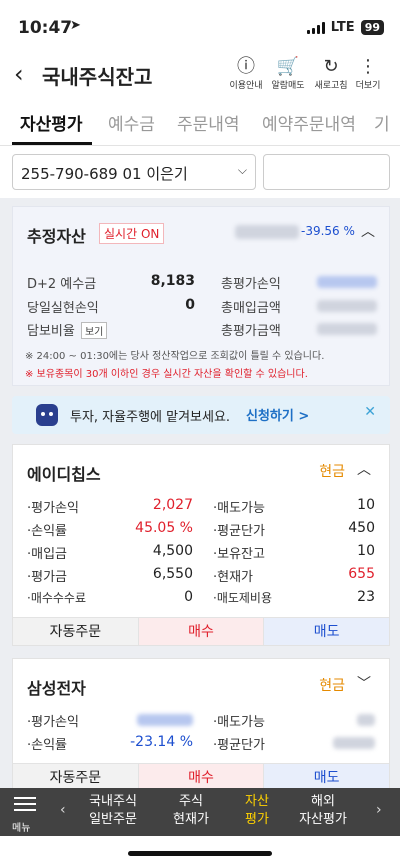 The width and height of the screenshot is (400, 866). Describe the element at coordinates (242, 170) in the screenshot. I see `chevron-down-icon: ⌵` at that location.